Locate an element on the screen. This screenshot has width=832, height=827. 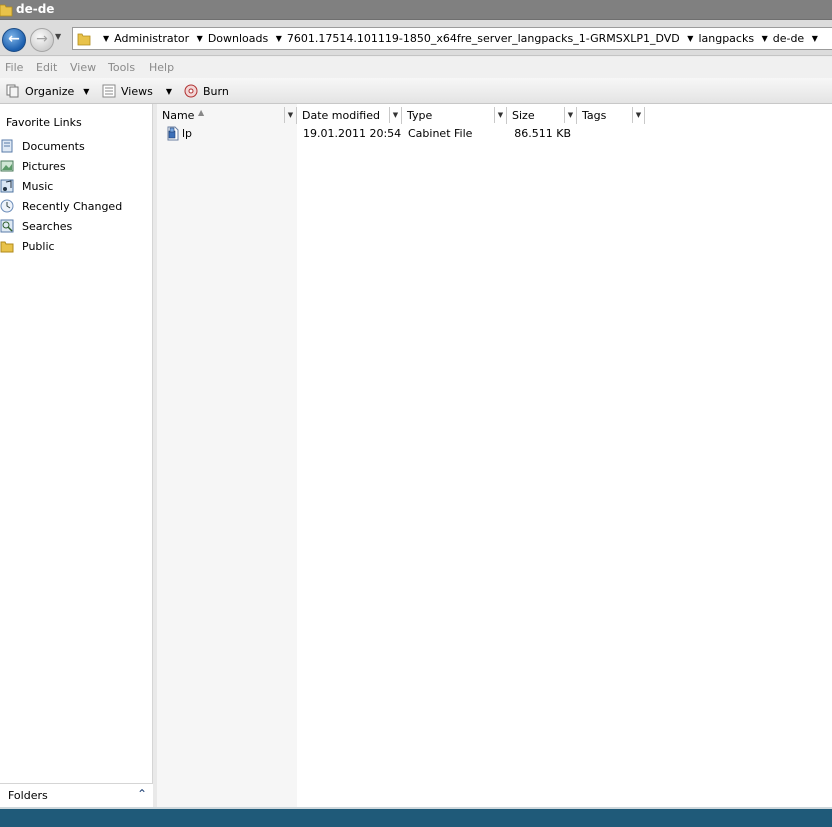
column-header-size: Size ▼ is located at coordinates (542, 115).